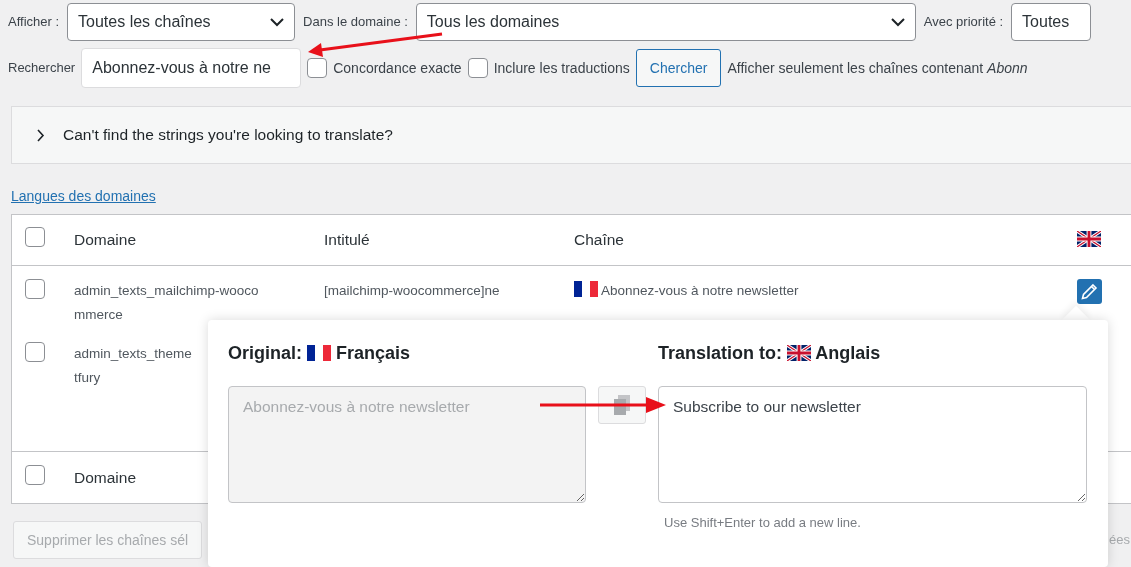 The width and height of the screenshot is (1131, 567). What do you see at coordinates (34, 22) in the screenshot?
I see `filter-label: Afficher :` at bounding box center [34, 22].